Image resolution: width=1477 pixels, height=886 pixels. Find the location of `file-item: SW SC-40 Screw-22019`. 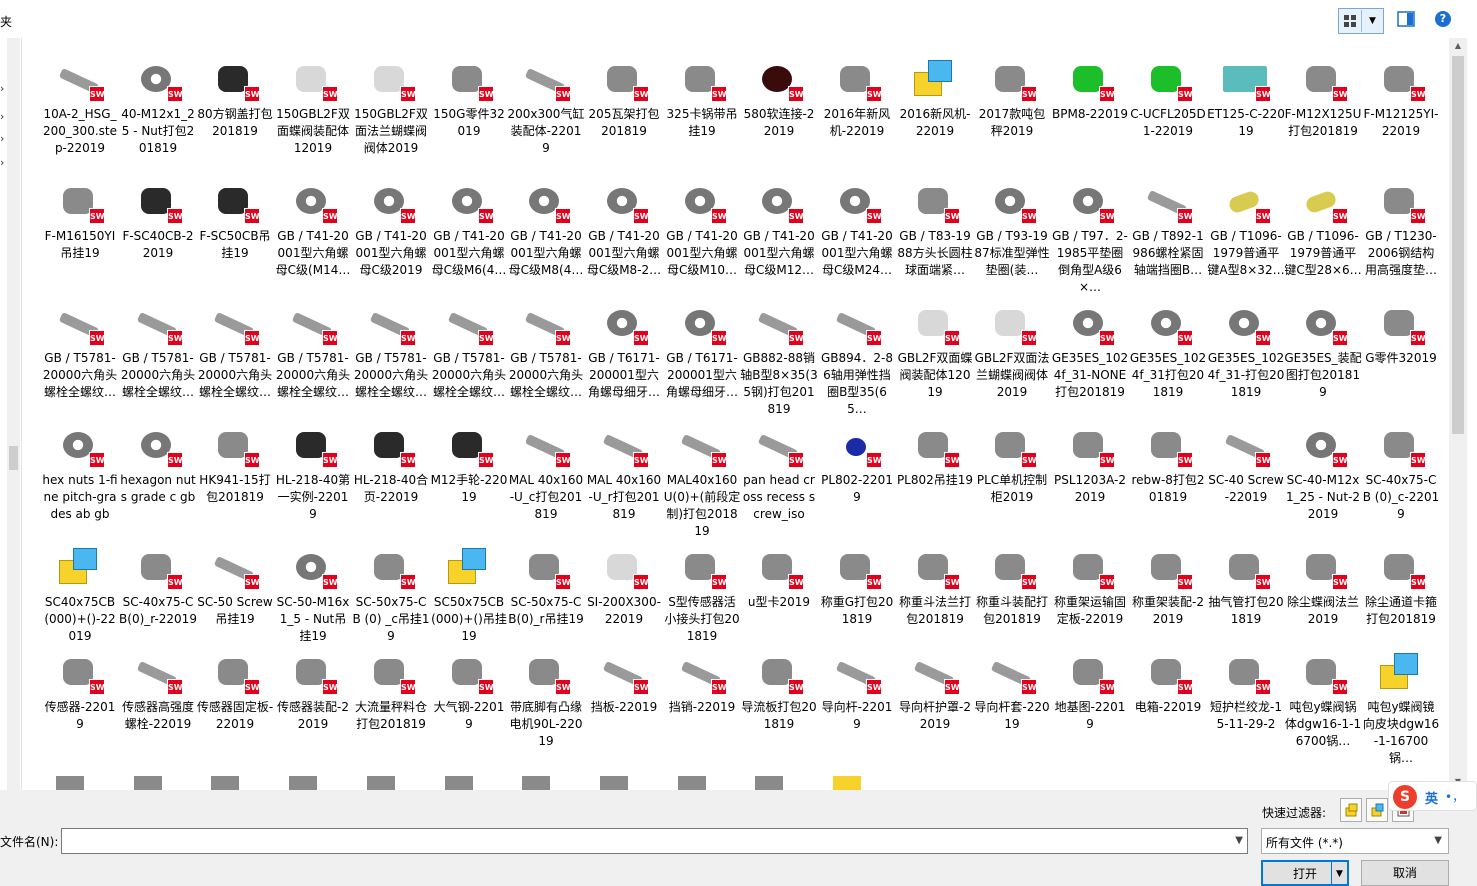

file-item: SW SC-40 Screw-22019 is located at coordinates (1246, 465).